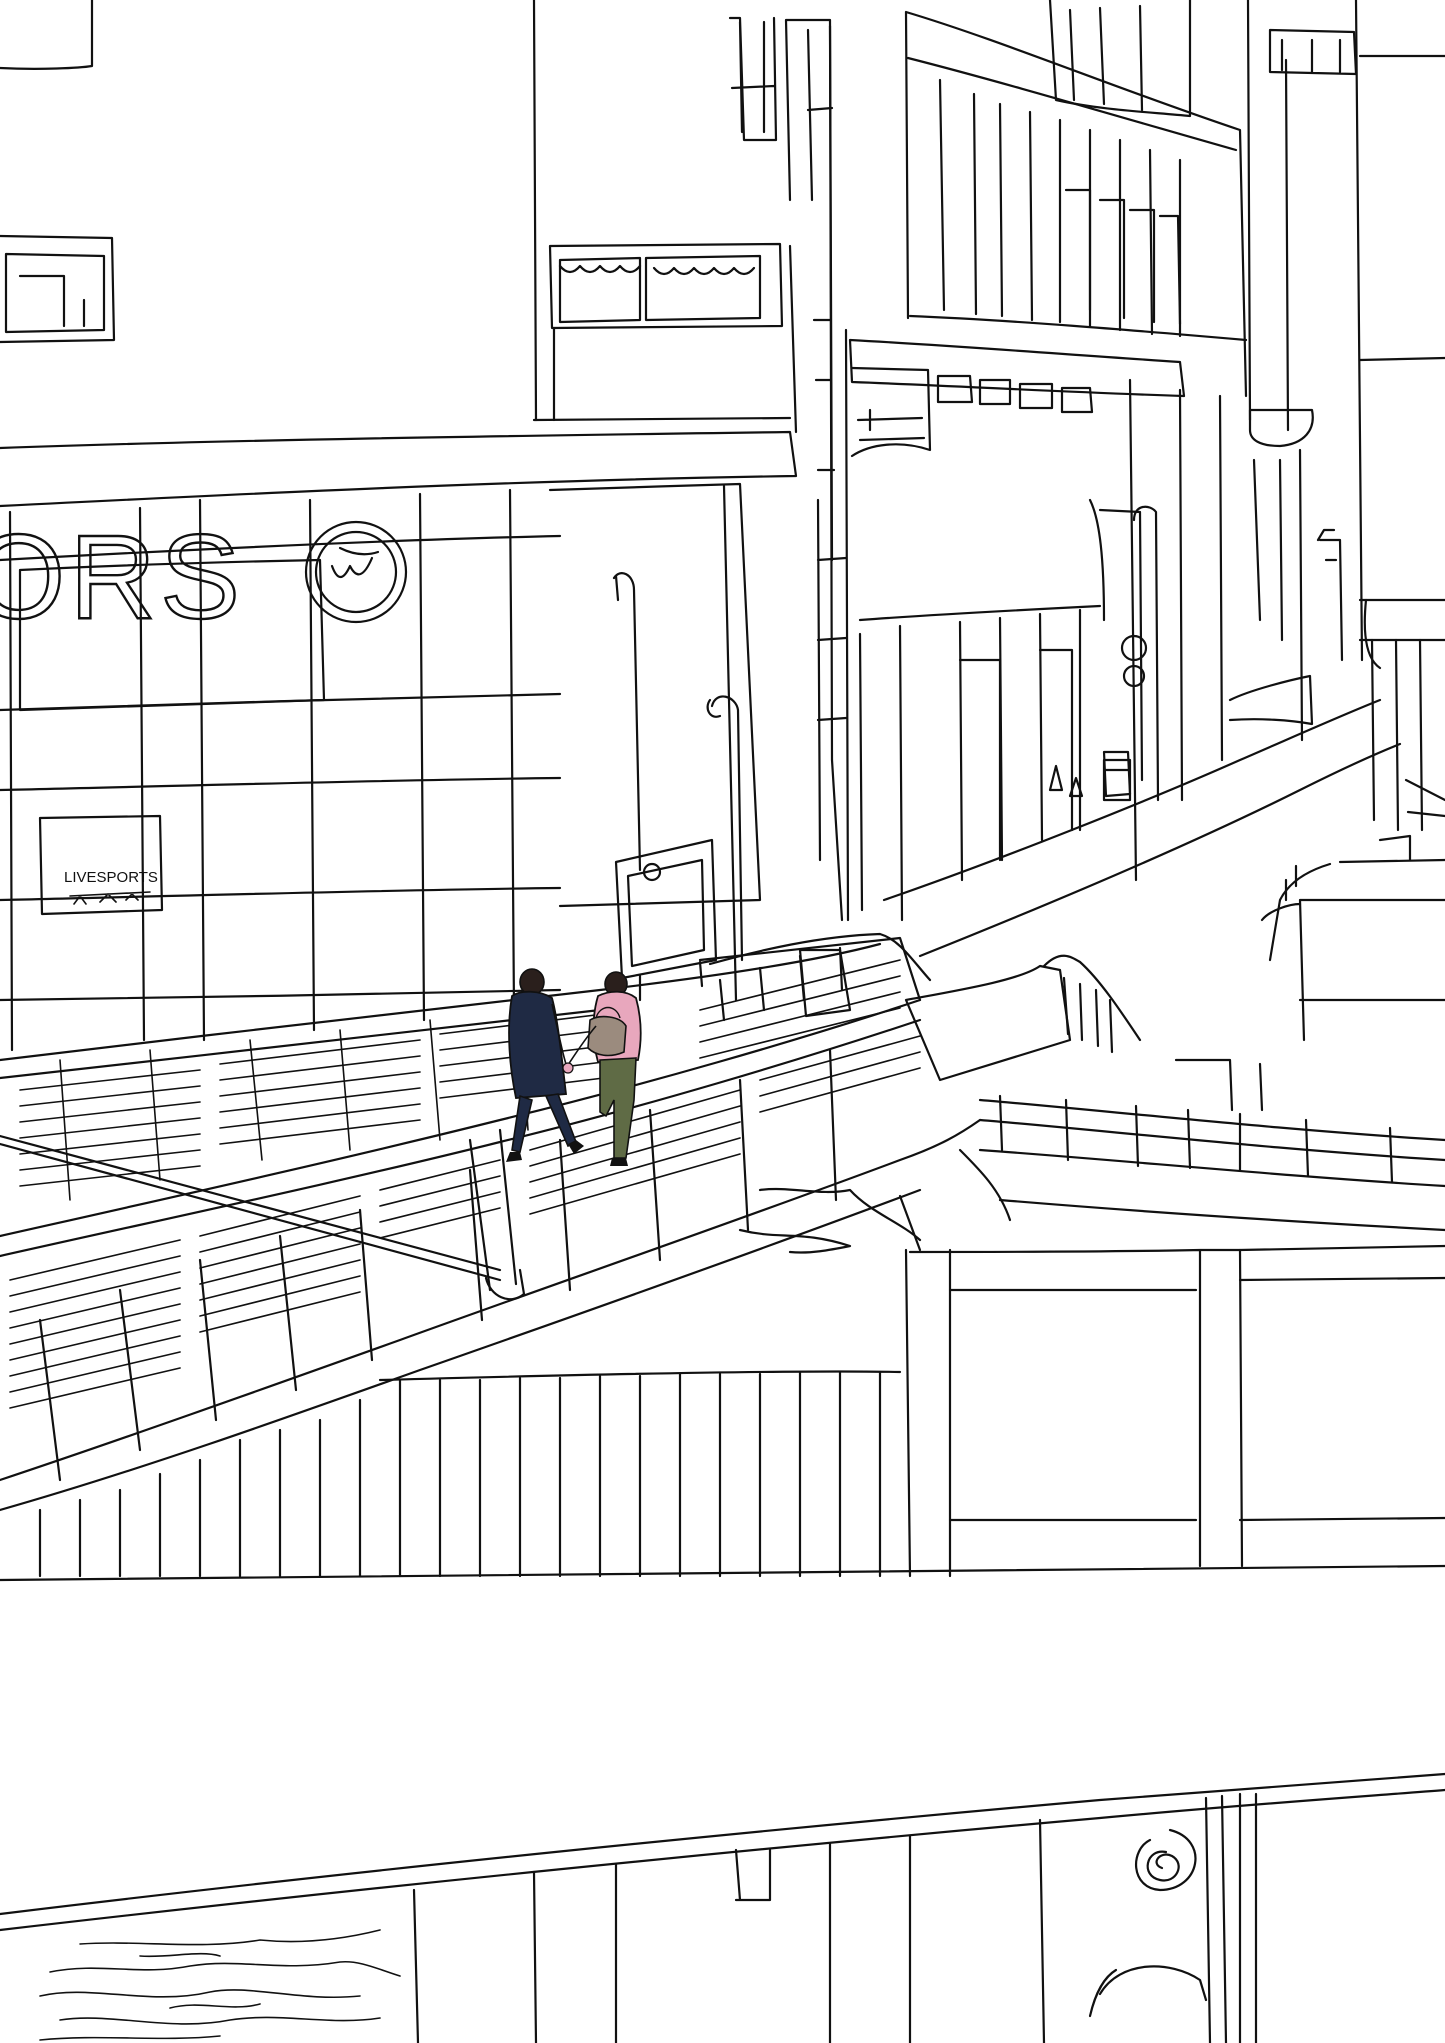  Describe the element at coordinates (122, 577) in the screenshot. I see `store-sign-letters: ORS` at that location.